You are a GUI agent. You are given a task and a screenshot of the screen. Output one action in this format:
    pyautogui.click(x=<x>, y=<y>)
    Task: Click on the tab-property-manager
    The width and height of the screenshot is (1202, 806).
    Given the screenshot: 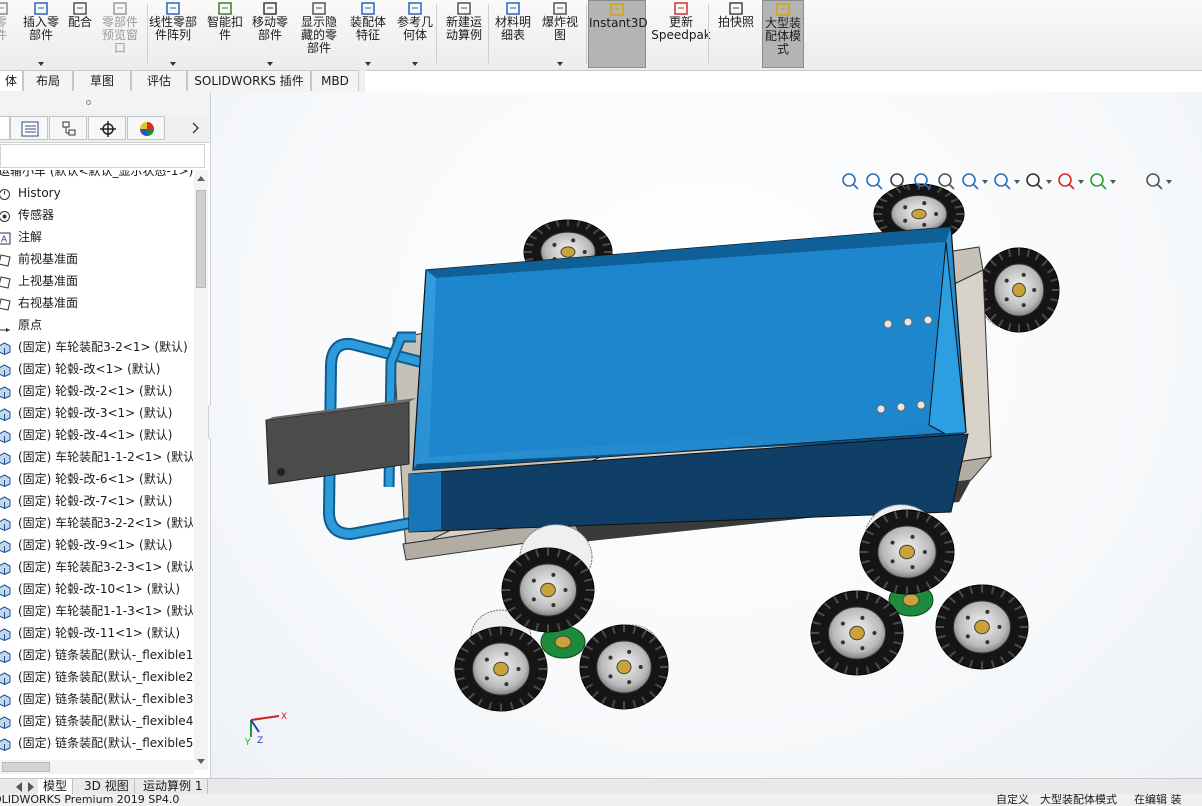 What is the action you would take?
    pyautogui.click(x=29, y=128)
    